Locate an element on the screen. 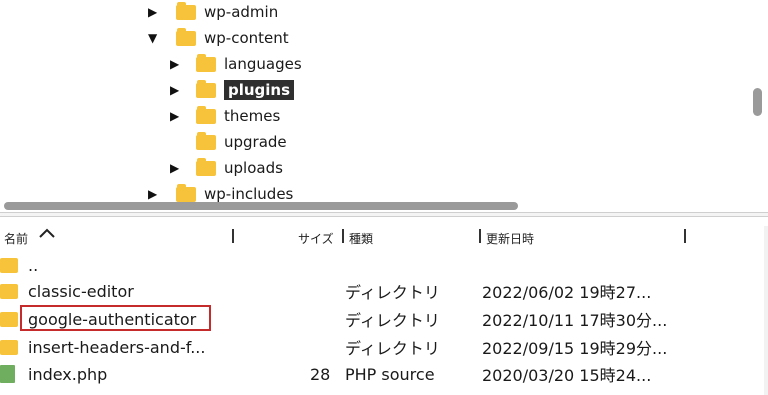 The height and width of the screenshot is (395, 768). file-name: classic-editor is located at coordinates (81, 291).